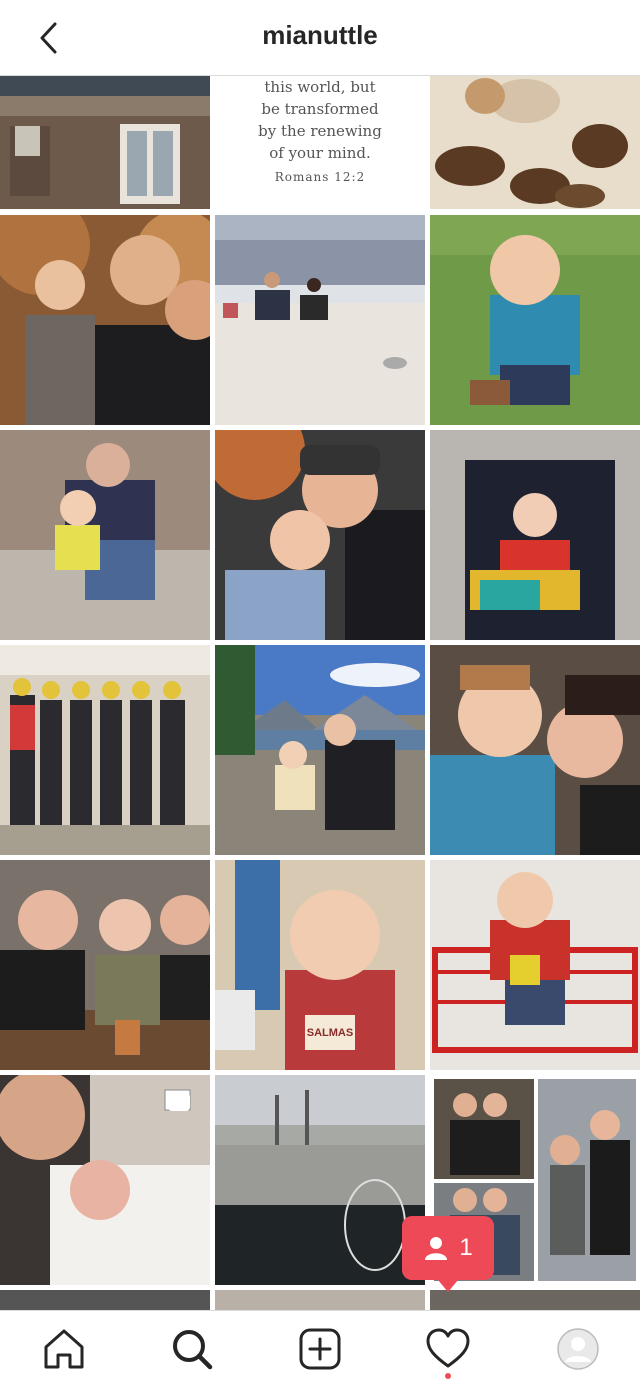  I want to click on grid-photo-house, so click(105, 142).